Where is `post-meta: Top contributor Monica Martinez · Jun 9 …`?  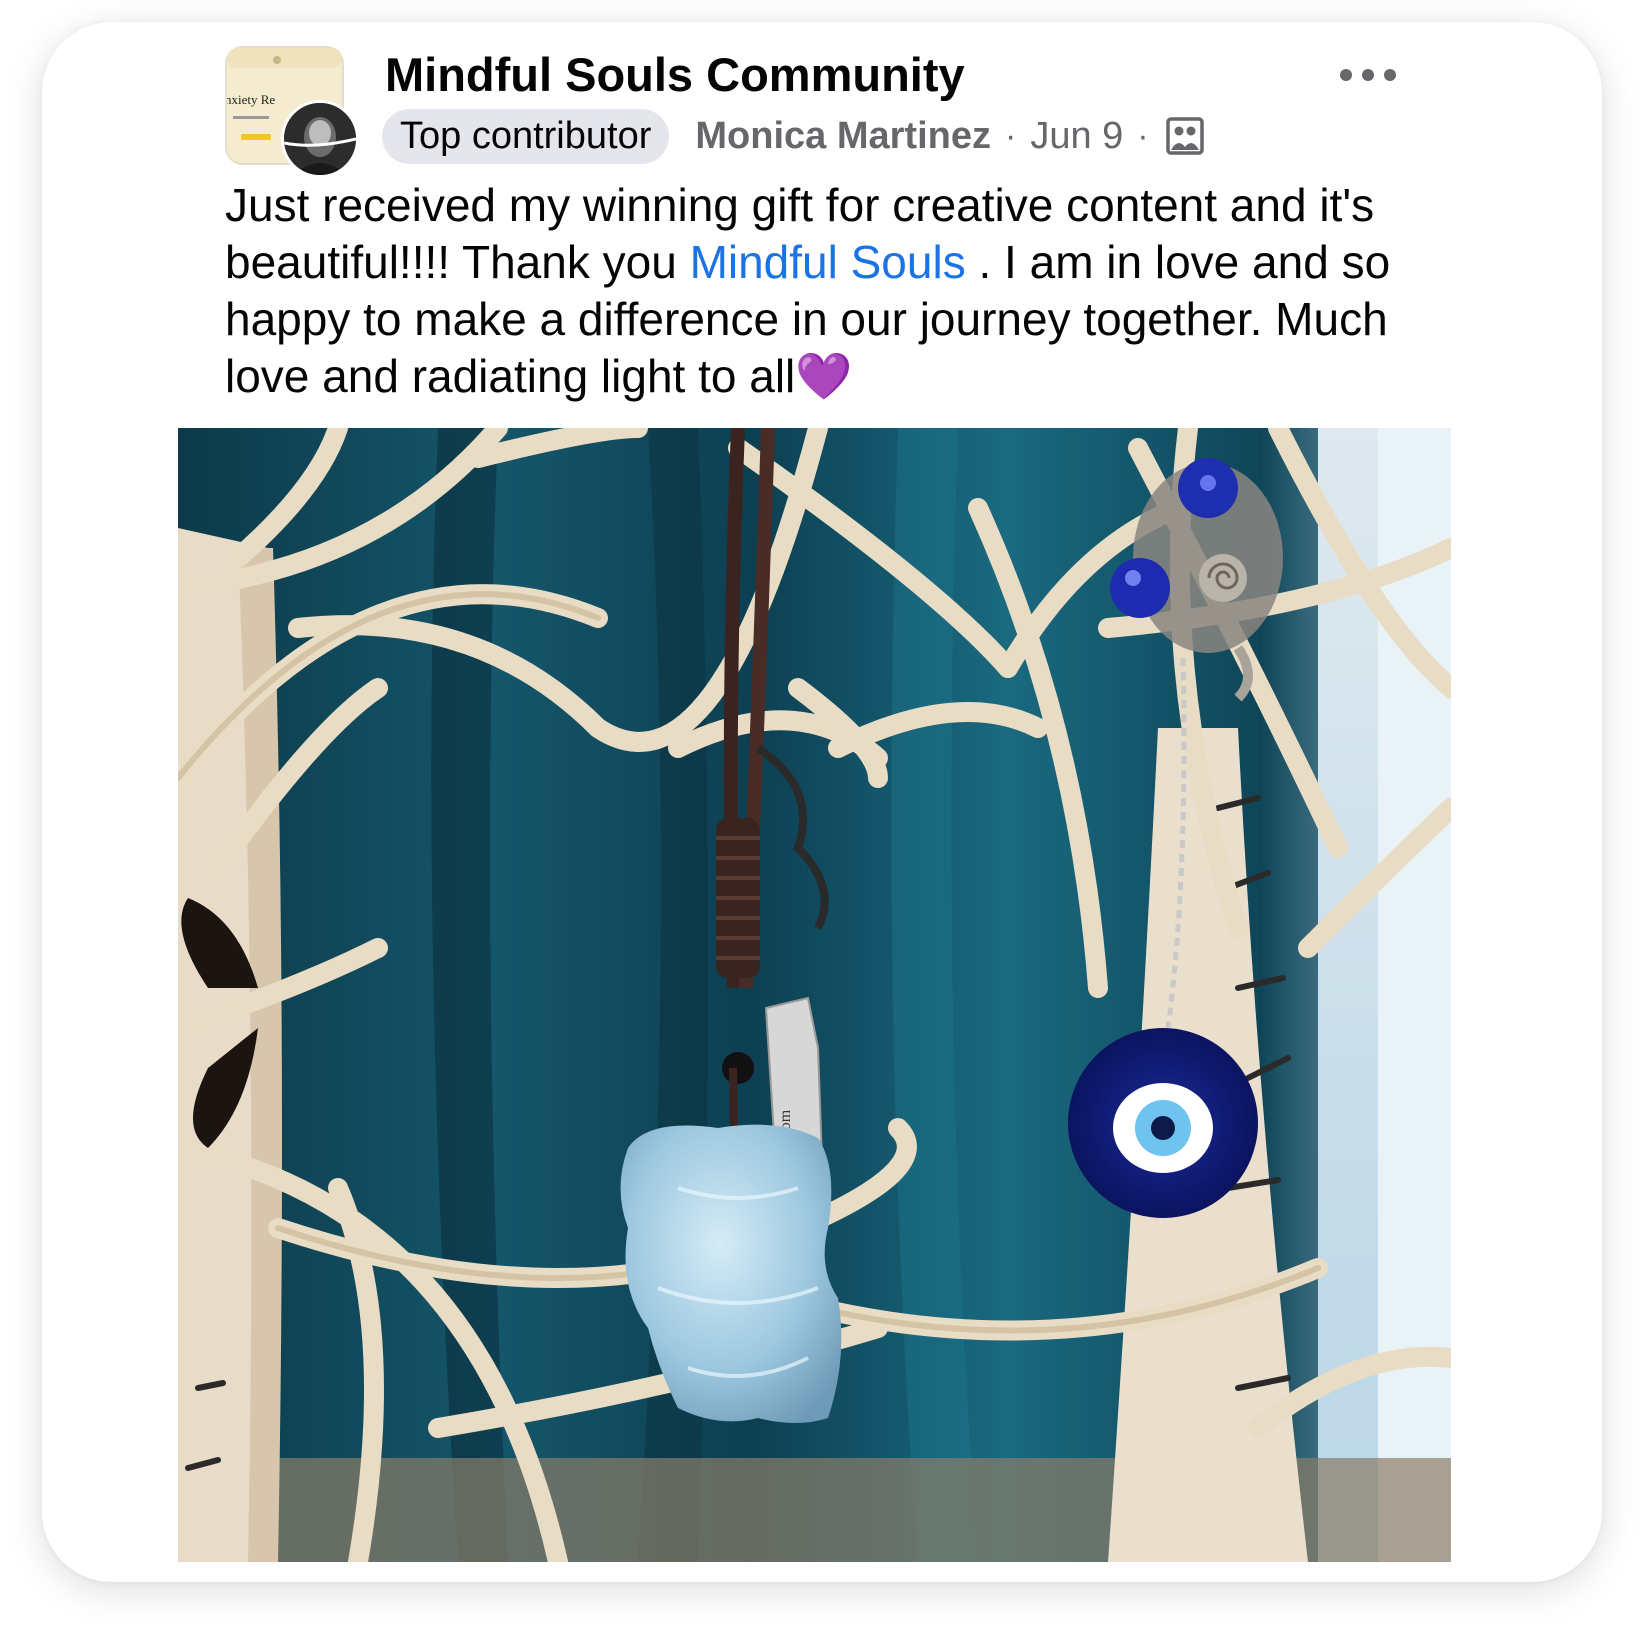
post-meta: Top contributor Monica Martinez · Jun 9 … is located at coordinates (793, 136).